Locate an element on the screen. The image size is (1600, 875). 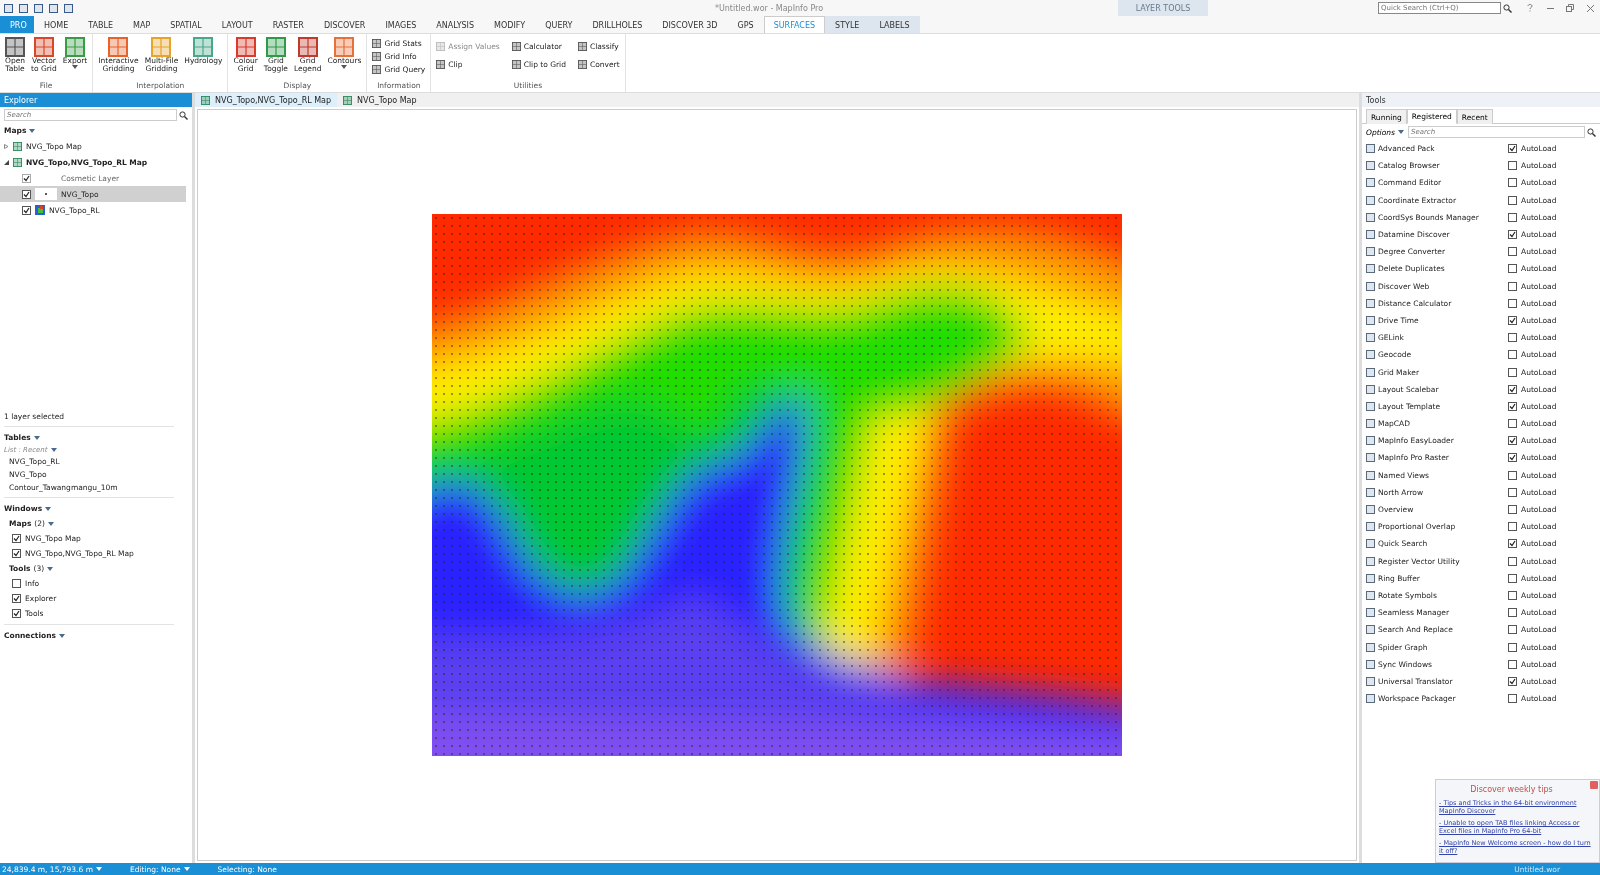
ribbon-tab: MAP is located at coordinates (142, 24).